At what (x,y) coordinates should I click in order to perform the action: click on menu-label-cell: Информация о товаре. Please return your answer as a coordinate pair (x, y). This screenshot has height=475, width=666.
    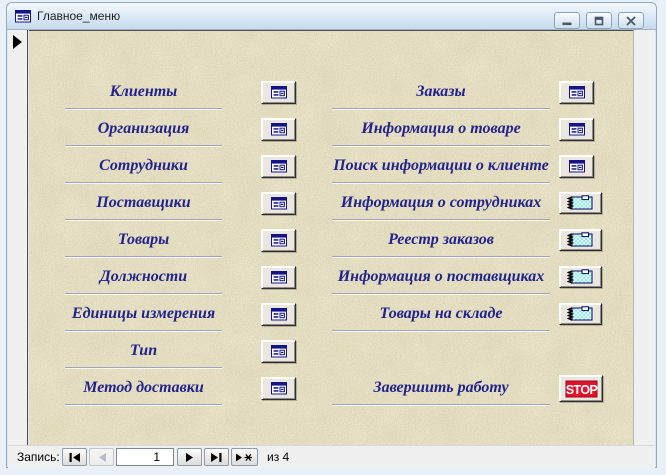
    Looking at the image, I should click on (441, 131).